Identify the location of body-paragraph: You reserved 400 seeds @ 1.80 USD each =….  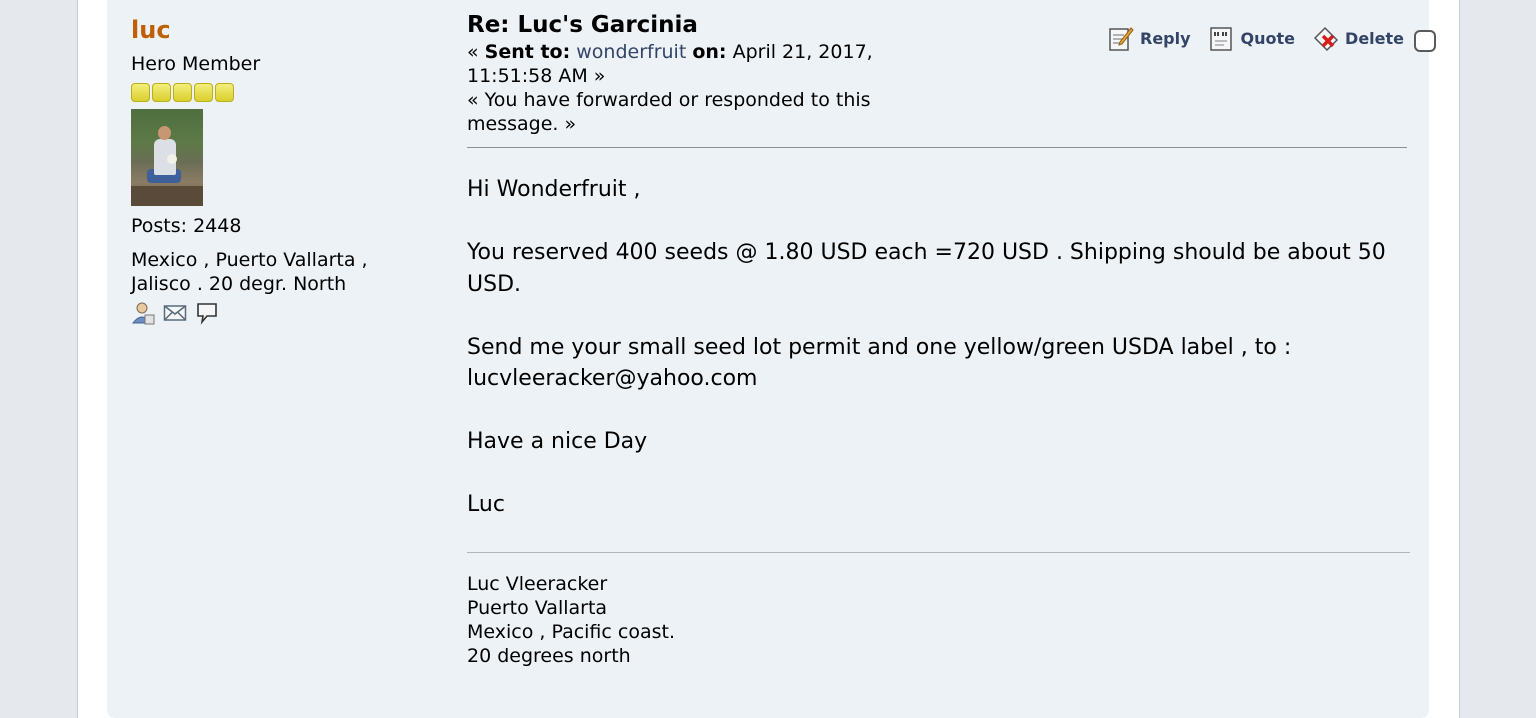
(926, 268).